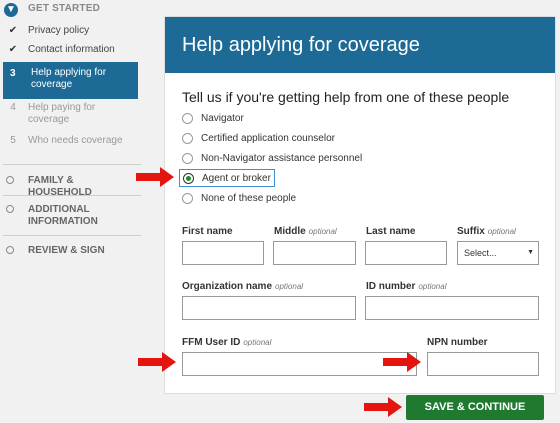 The width and height of the screenshot is (560, 423). Describe the element at coordinates (457, 342) in the screenshot. I see `npn-number-label: NPN number` at that location.